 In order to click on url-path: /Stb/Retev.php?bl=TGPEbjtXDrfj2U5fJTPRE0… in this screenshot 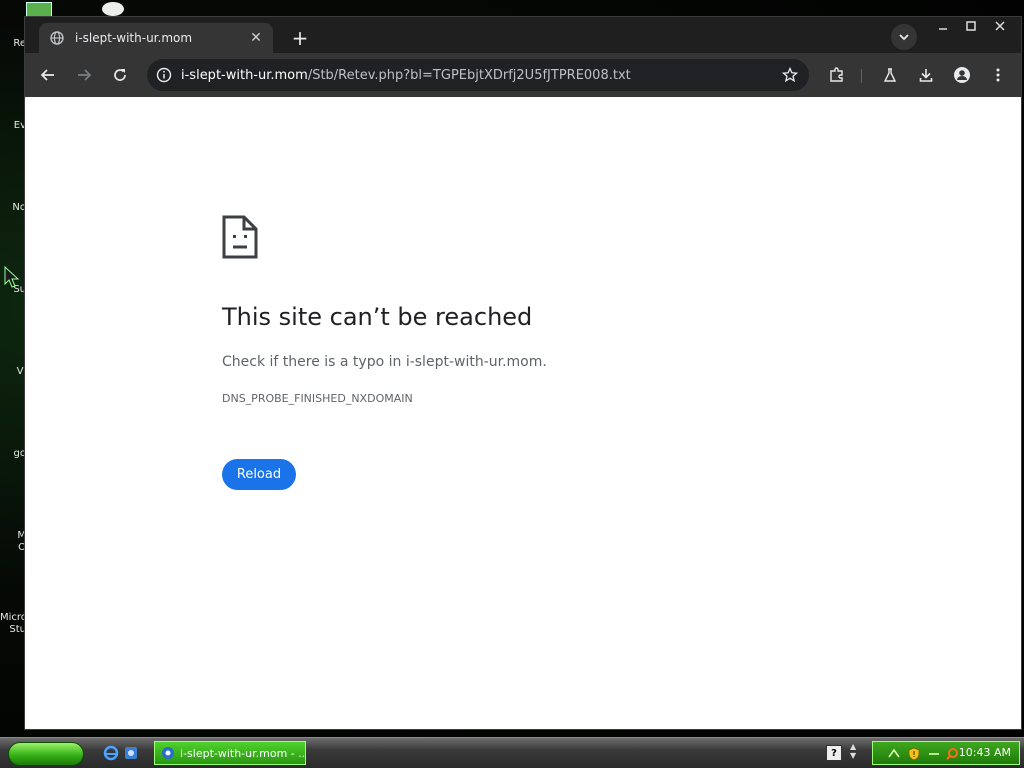, I will do `click(469, 75)`.